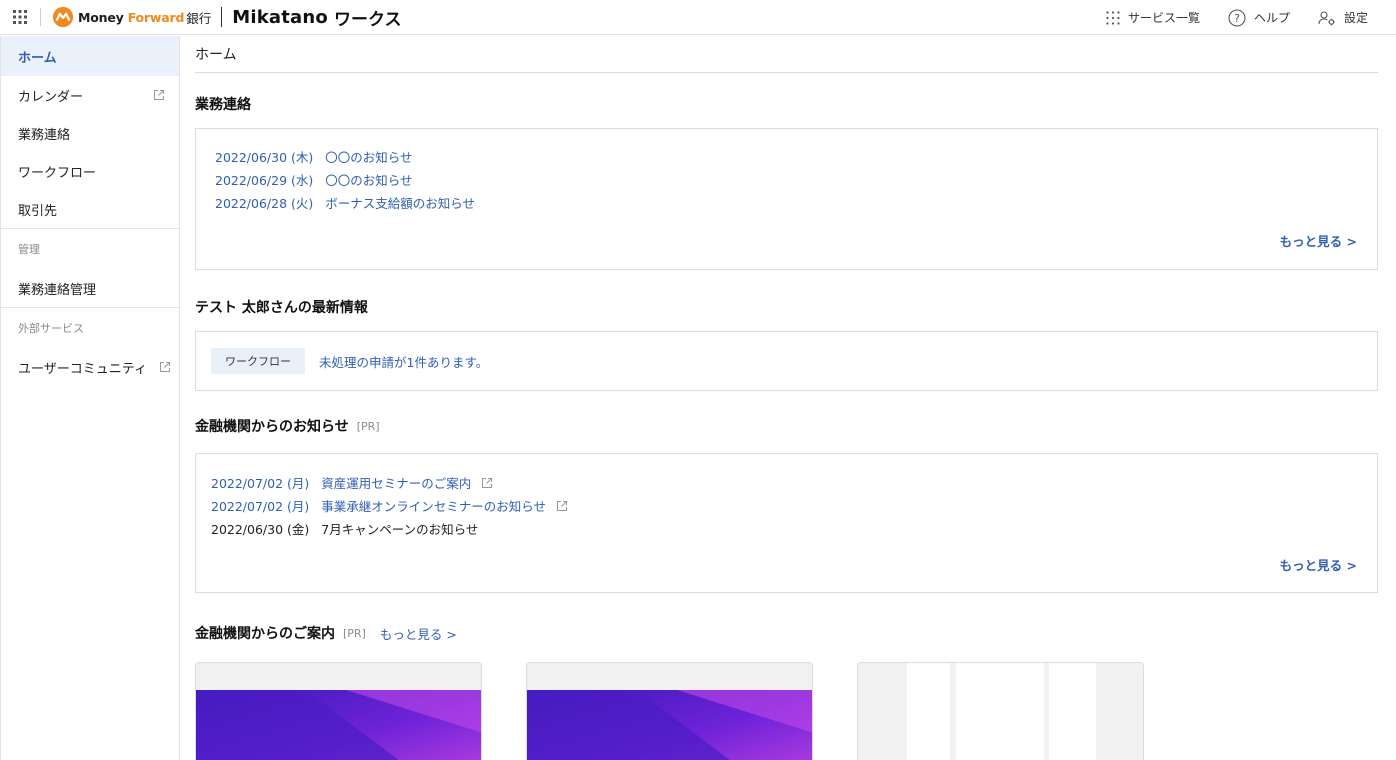 Image resolution: width=1396 pixels, height=760 pixels. I want to click on sidebar-item-user-community: ユーザーコミュニティ, so click(90, 367).